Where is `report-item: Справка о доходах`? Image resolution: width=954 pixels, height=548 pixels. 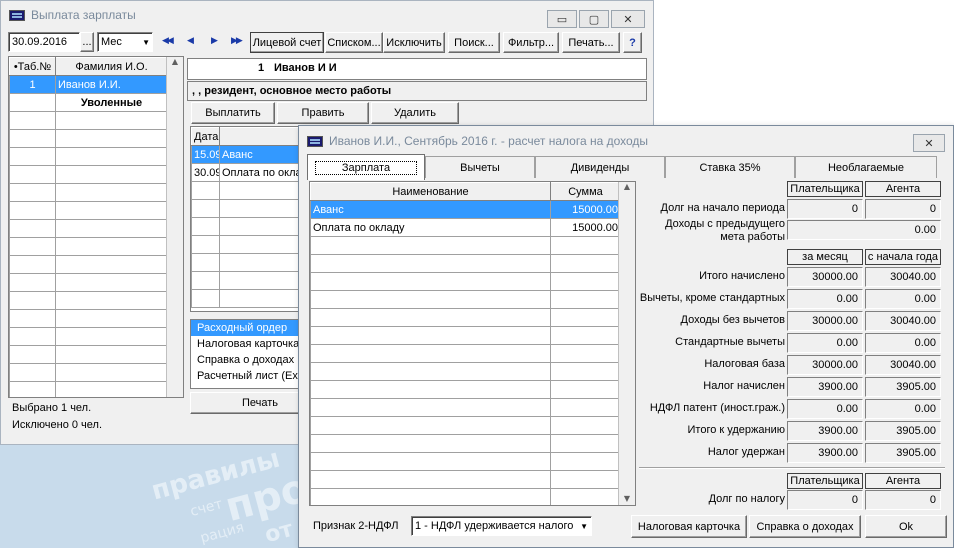 report-item: Справка о доходах is located at coordinates (250, 360).